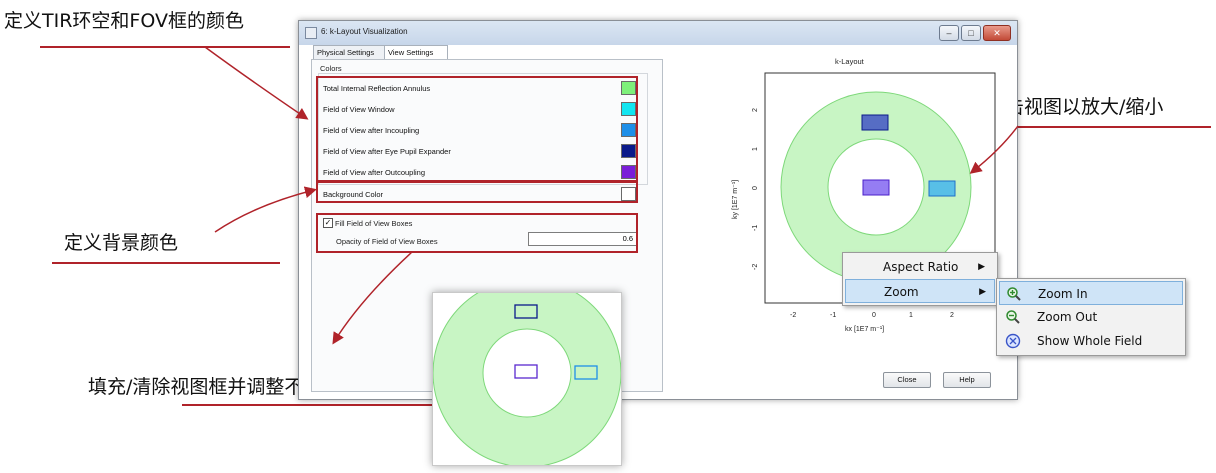 The width and height of the screenshot is (1216, 473). I want to click on minimize-button: –, so click(949, 33).